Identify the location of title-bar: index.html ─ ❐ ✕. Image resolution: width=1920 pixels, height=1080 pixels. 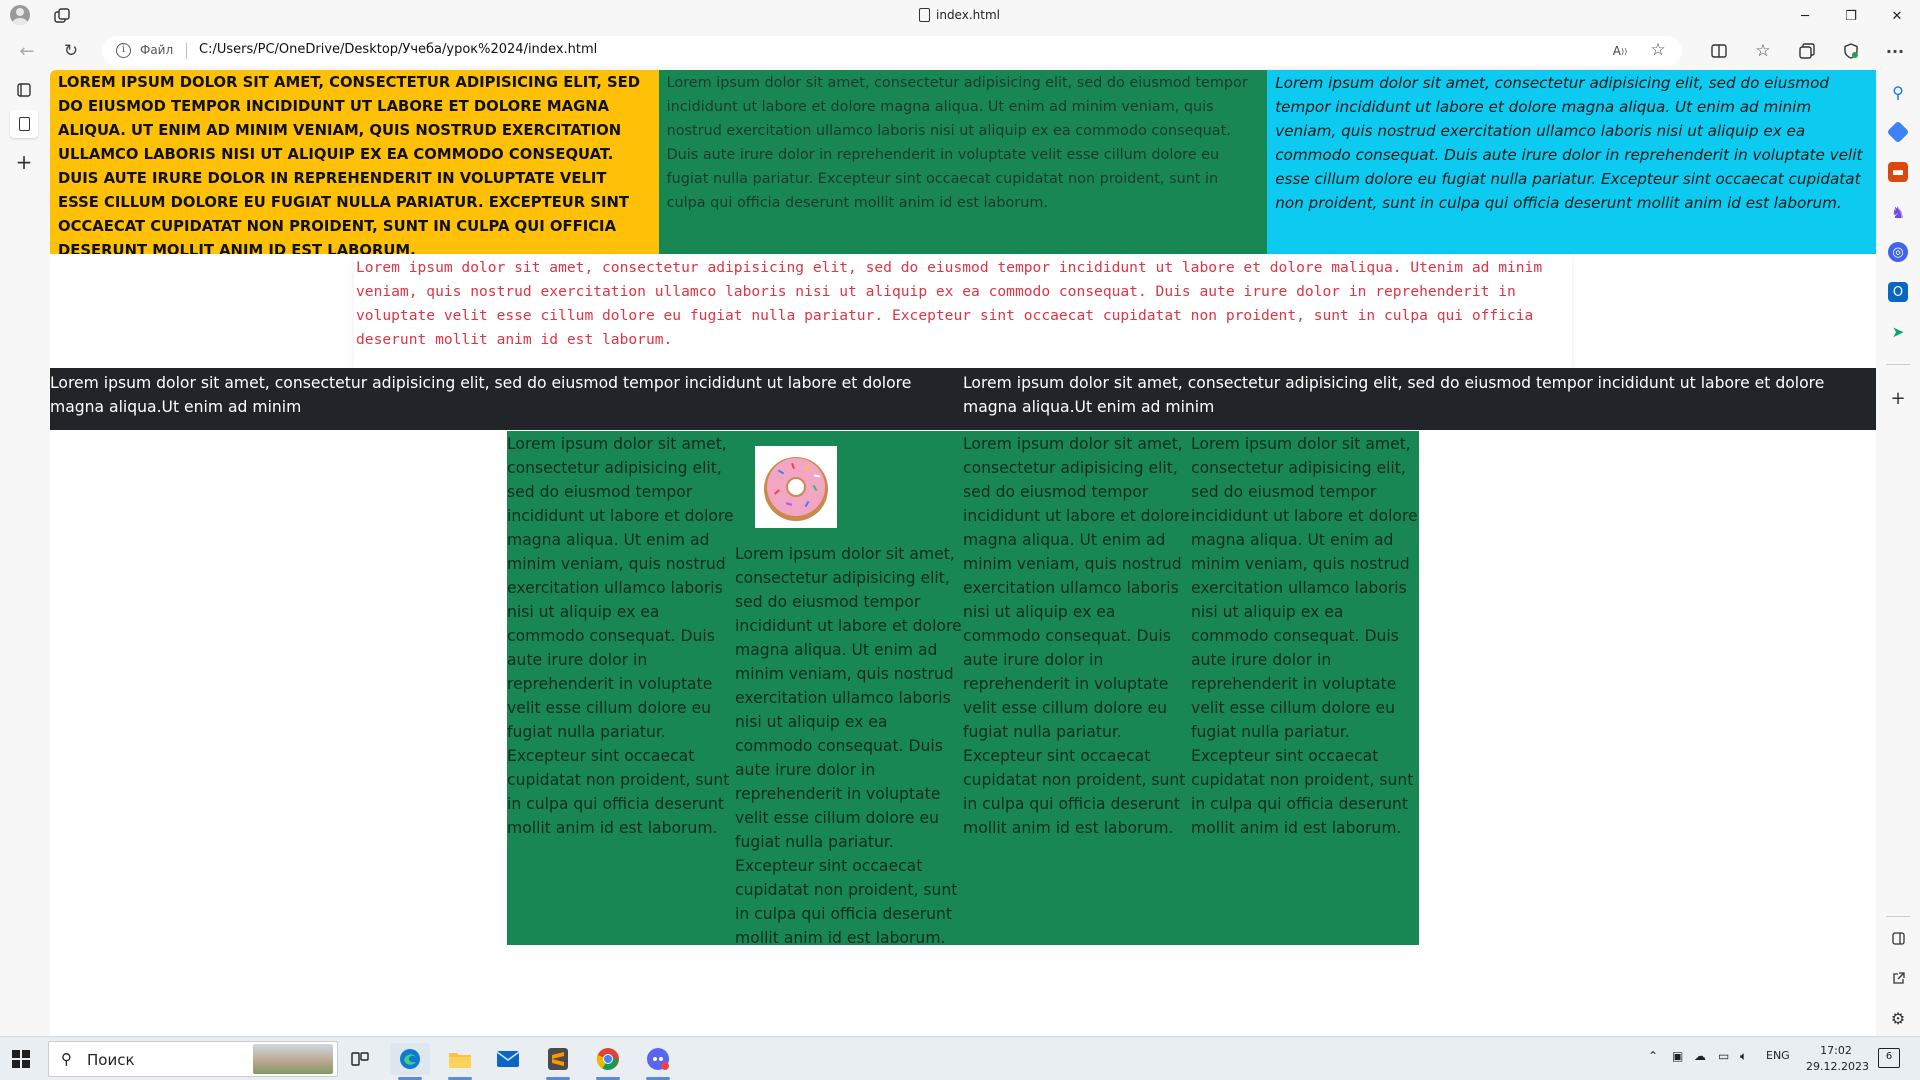
(960, 16).